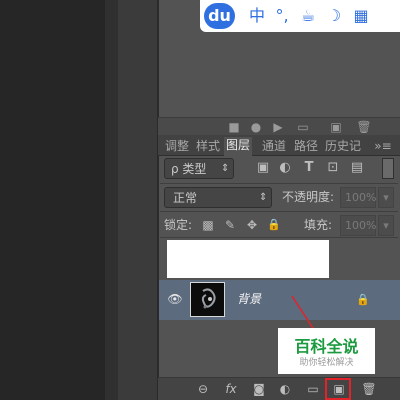 Image resolution: width=400 pixels, height=400 pixels. Describe the element at coordinates (230, 225) in the screenshot. I see `lock-pixels-icon: ✎` at that location.